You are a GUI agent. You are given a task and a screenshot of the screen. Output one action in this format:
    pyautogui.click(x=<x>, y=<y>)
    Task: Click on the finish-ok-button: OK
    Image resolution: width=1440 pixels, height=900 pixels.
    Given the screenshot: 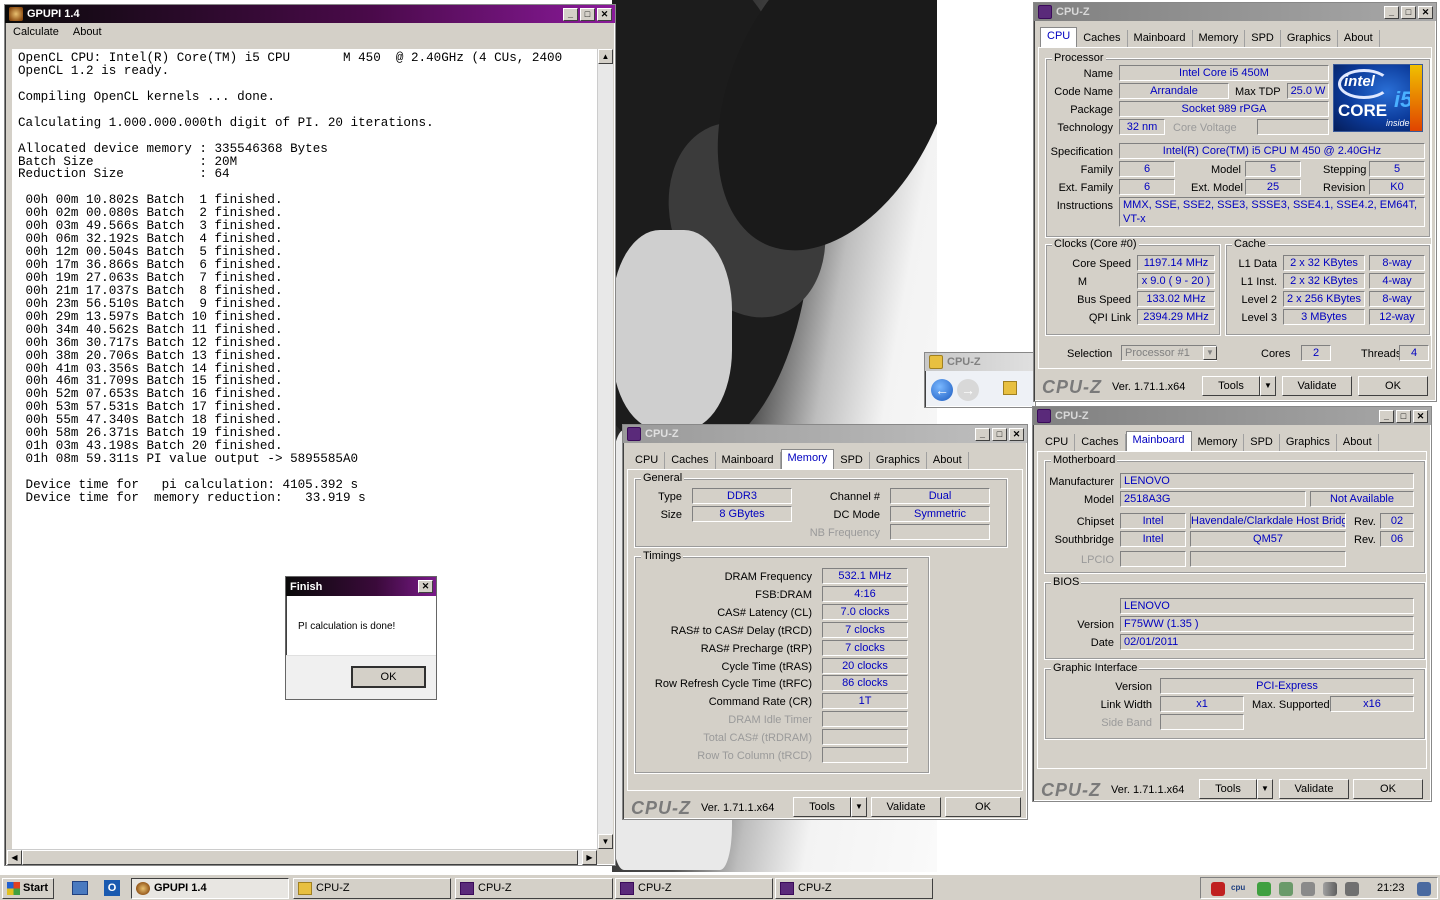 What is the action you would take?
    pyautogui.click(x=388, y=677)
    